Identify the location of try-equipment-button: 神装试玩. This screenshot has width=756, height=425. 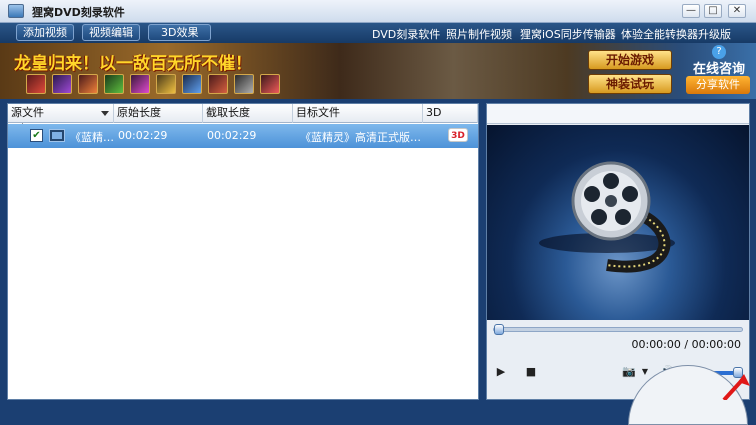
(630, 84).